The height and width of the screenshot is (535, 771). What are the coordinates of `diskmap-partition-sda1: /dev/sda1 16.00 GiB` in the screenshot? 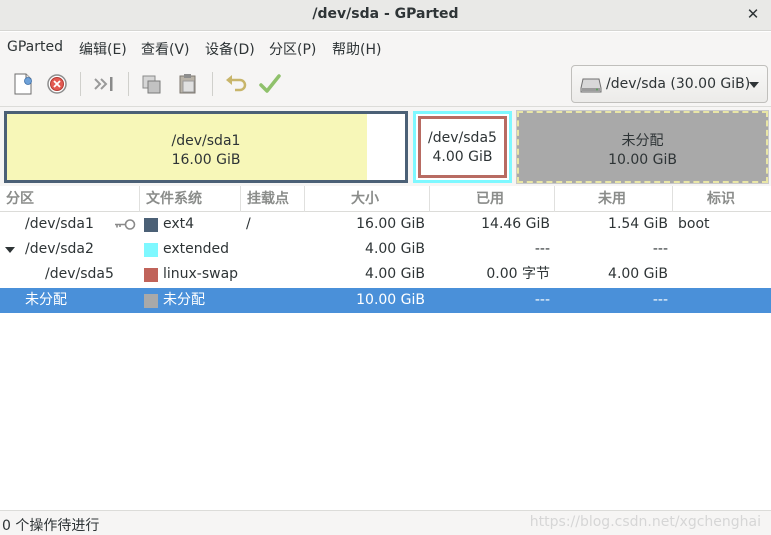 It's located at (206, 147).